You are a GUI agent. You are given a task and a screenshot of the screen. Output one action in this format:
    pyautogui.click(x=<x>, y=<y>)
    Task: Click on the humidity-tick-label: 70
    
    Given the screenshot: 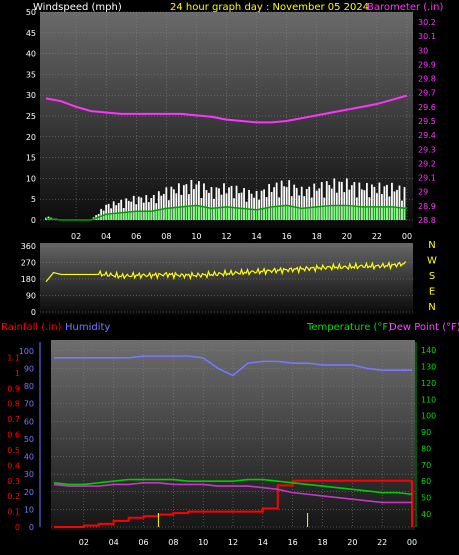 What is the action you would take?
    pyautogui.click(x=29, y=404)
    